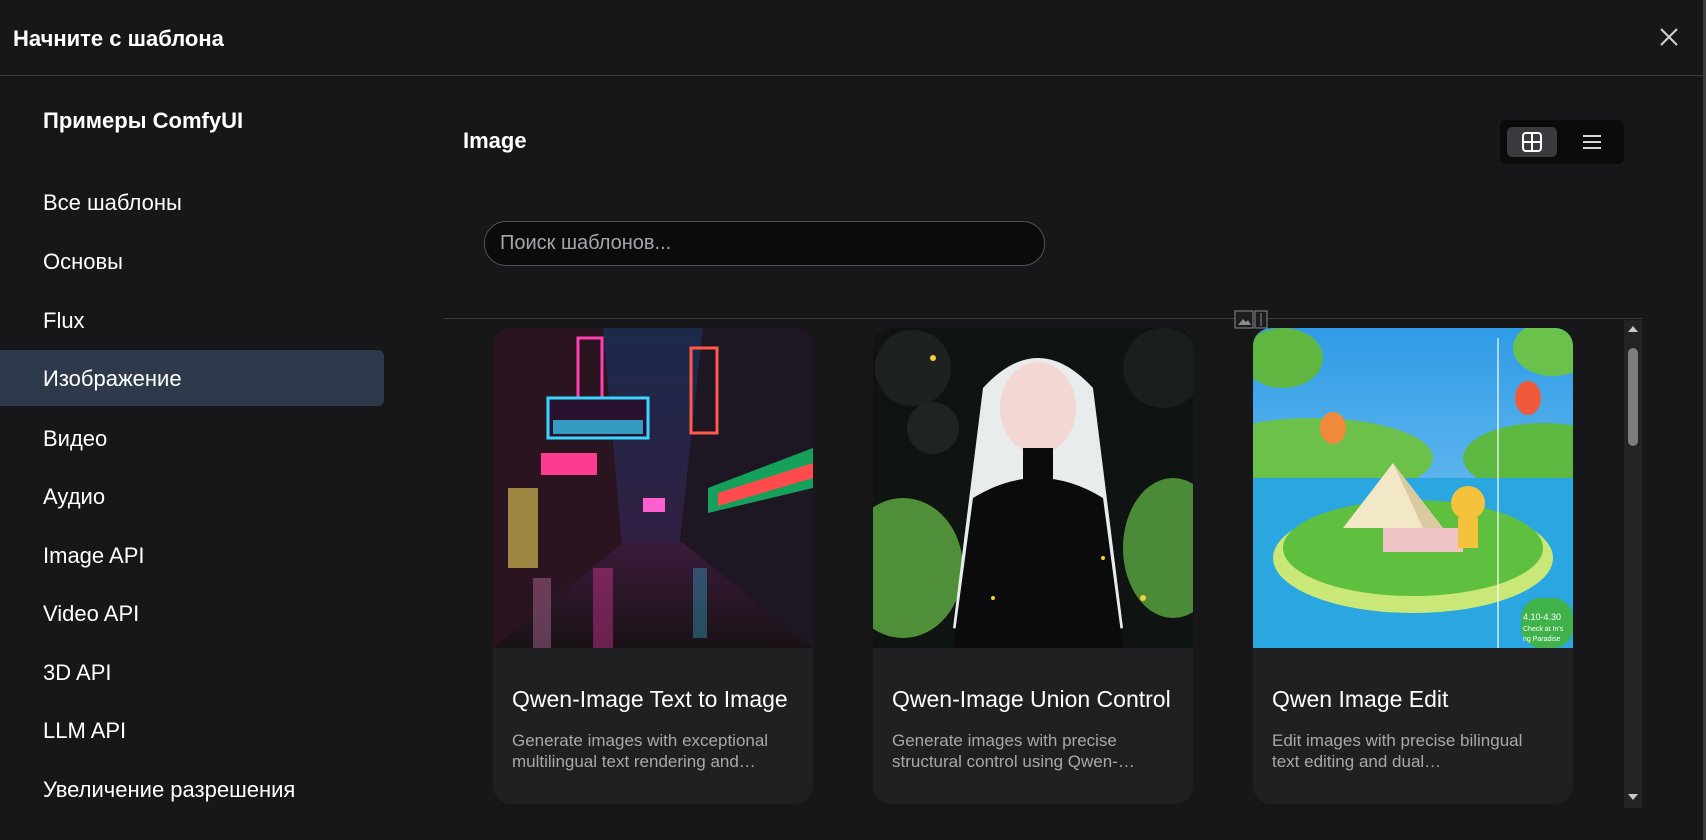  I want to click on template-search, so click(764, 243).